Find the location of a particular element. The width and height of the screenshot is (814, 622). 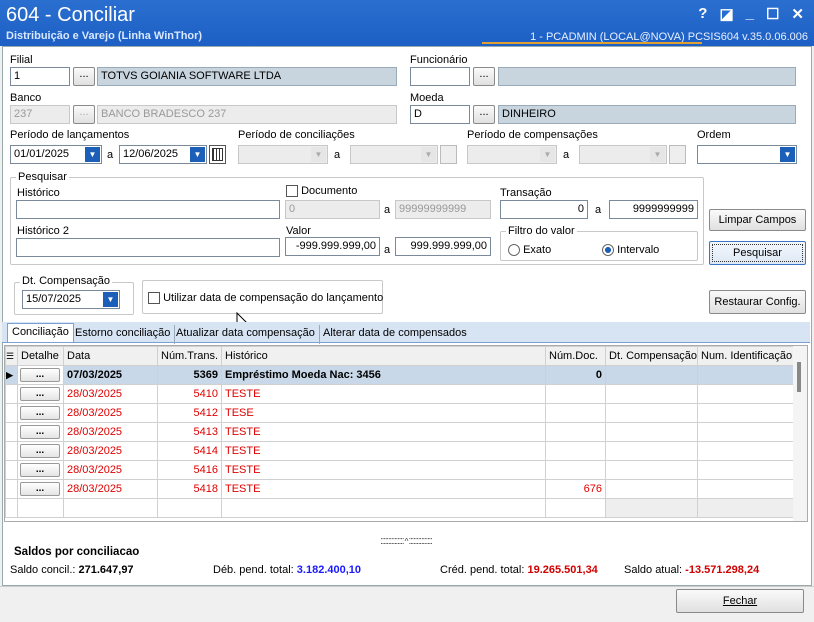

table-row: ... 28/03/2025 5414 TESTE is located at coordinates (399, 451).